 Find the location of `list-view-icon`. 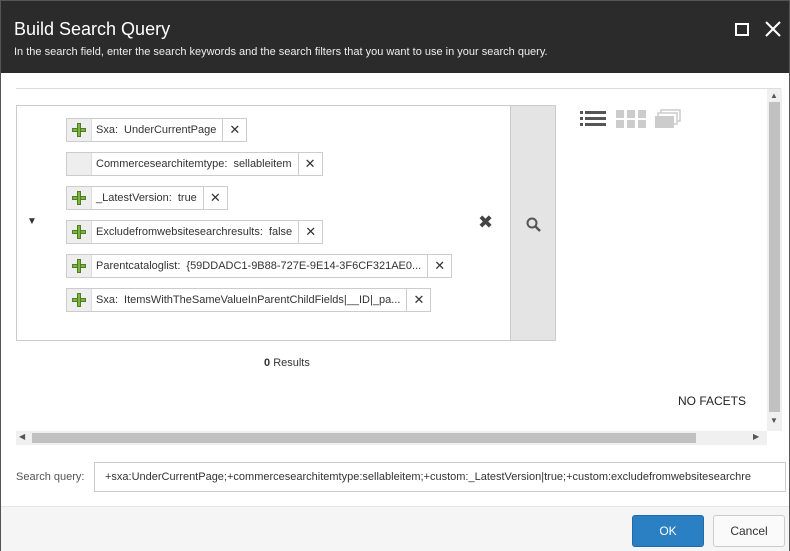

list-view-icon is located at coordinates (593, 119).